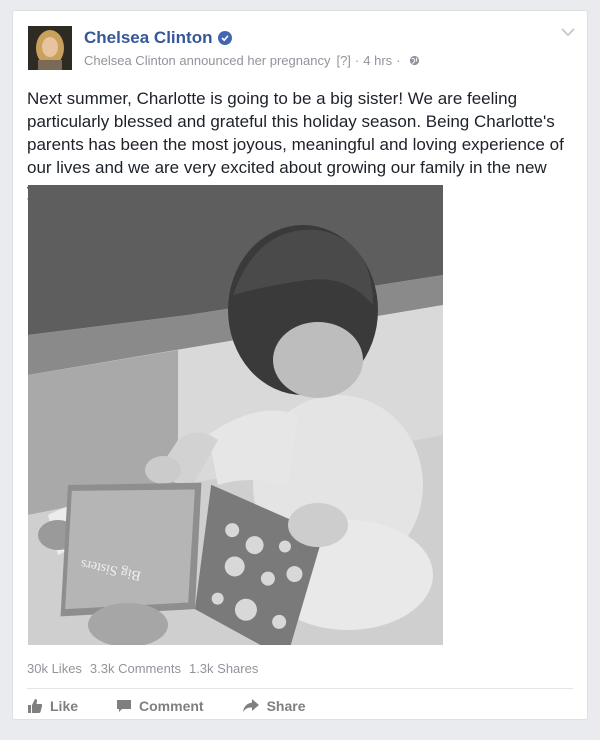  I want to click on like-button: Like, so click(52, 706).